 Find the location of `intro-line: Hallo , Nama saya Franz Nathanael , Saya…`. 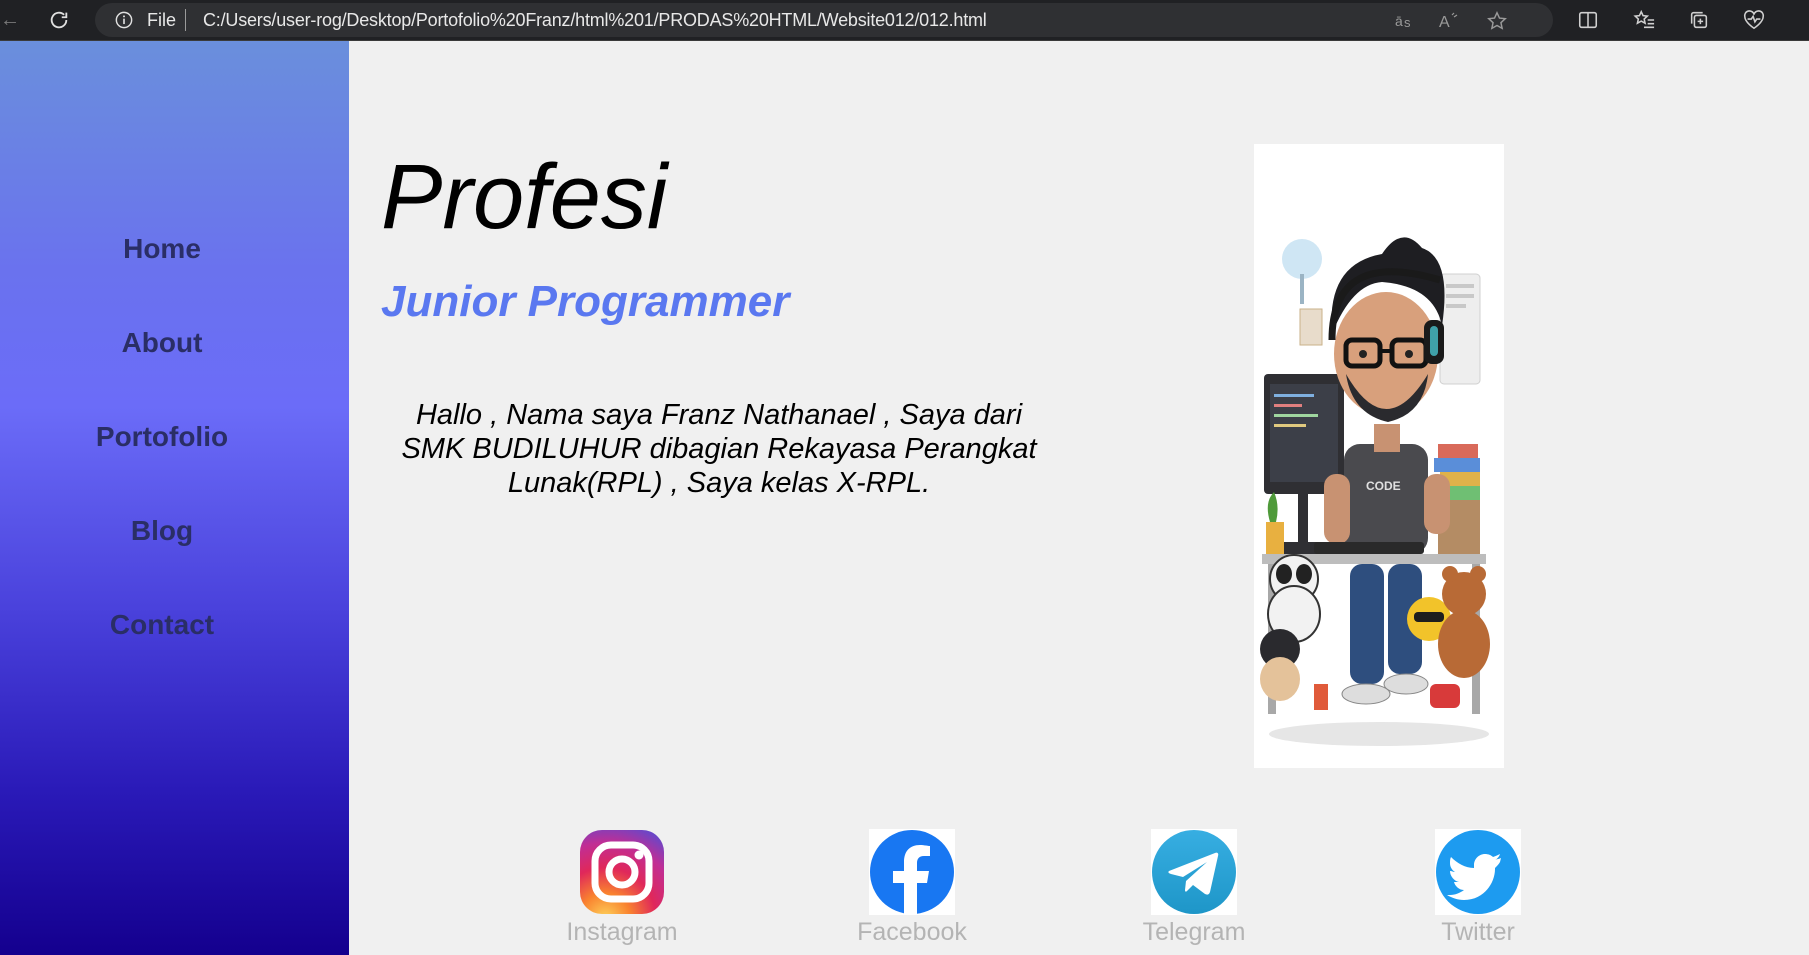

intro-line: Hallo , Nama saya Franz Nathanael , Saya… is located at coordinates (719, 415).